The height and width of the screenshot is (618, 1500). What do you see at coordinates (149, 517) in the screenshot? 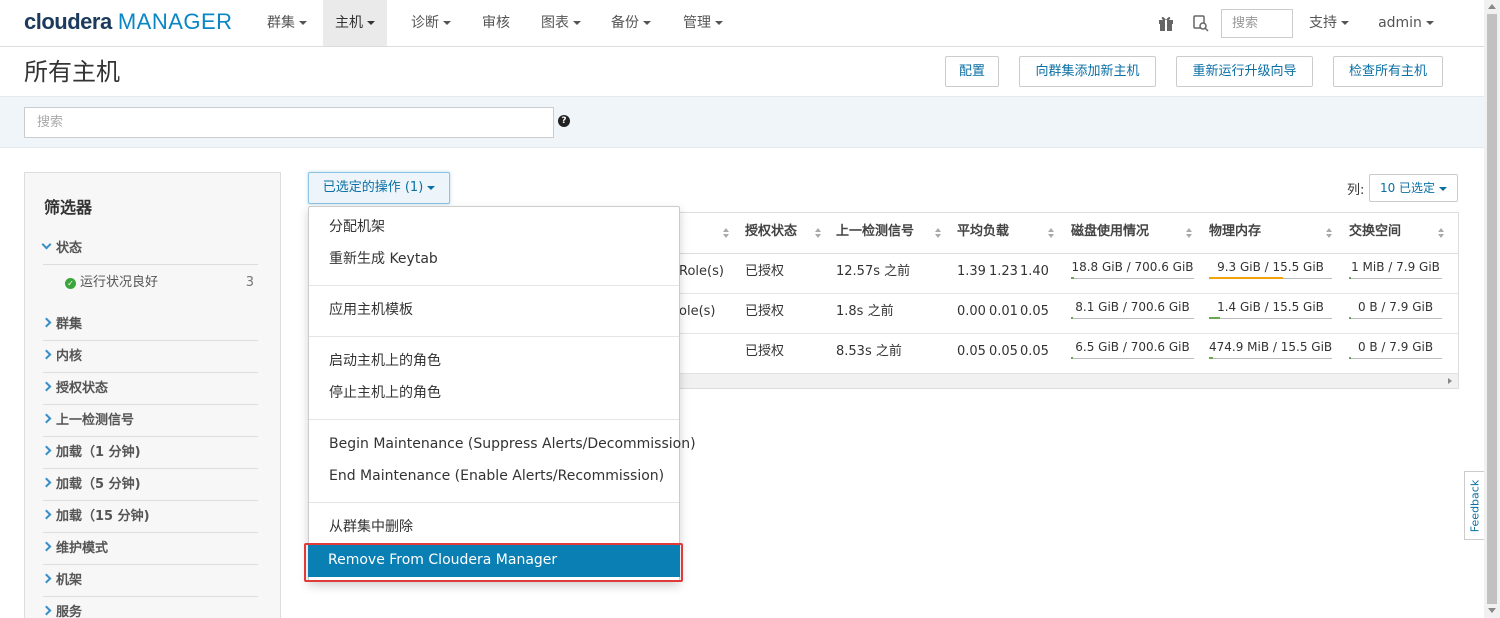
I see `filter-section-load-15: 加载（15 分钟)` at bounding box center [149, 517].